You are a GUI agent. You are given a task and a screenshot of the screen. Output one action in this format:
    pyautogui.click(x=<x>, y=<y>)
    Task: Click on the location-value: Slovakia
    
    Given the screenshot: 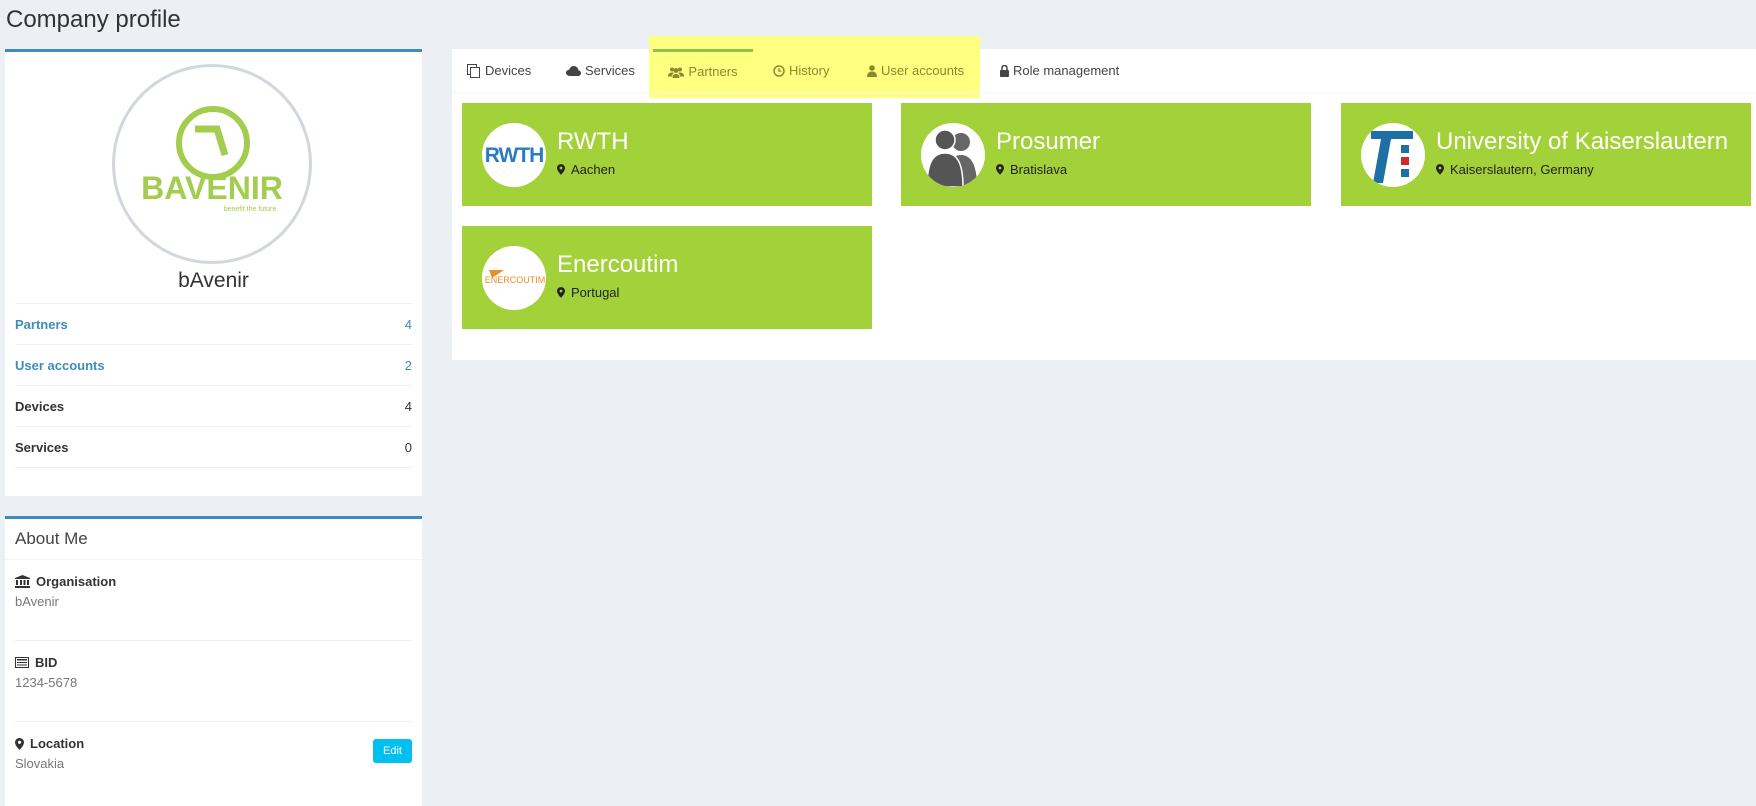 What is the action you would take?
    pyautogui.click(x=40, y=763)
    